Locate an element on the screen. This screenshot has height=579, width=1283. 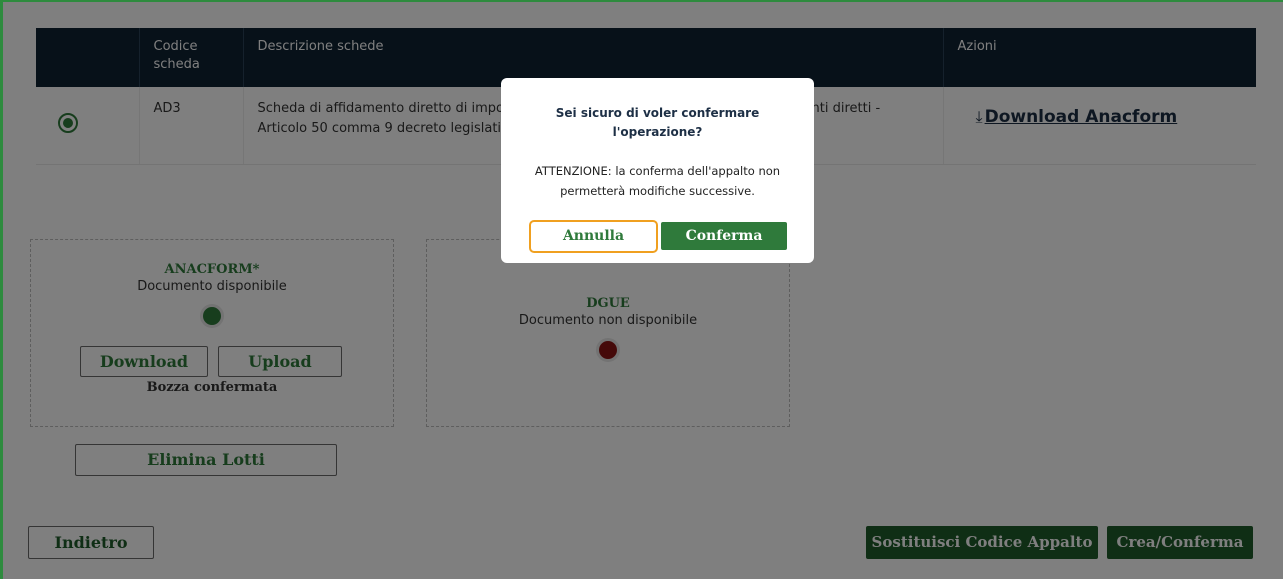
cancel-button: Annulla is located at coordinates (593, 236).